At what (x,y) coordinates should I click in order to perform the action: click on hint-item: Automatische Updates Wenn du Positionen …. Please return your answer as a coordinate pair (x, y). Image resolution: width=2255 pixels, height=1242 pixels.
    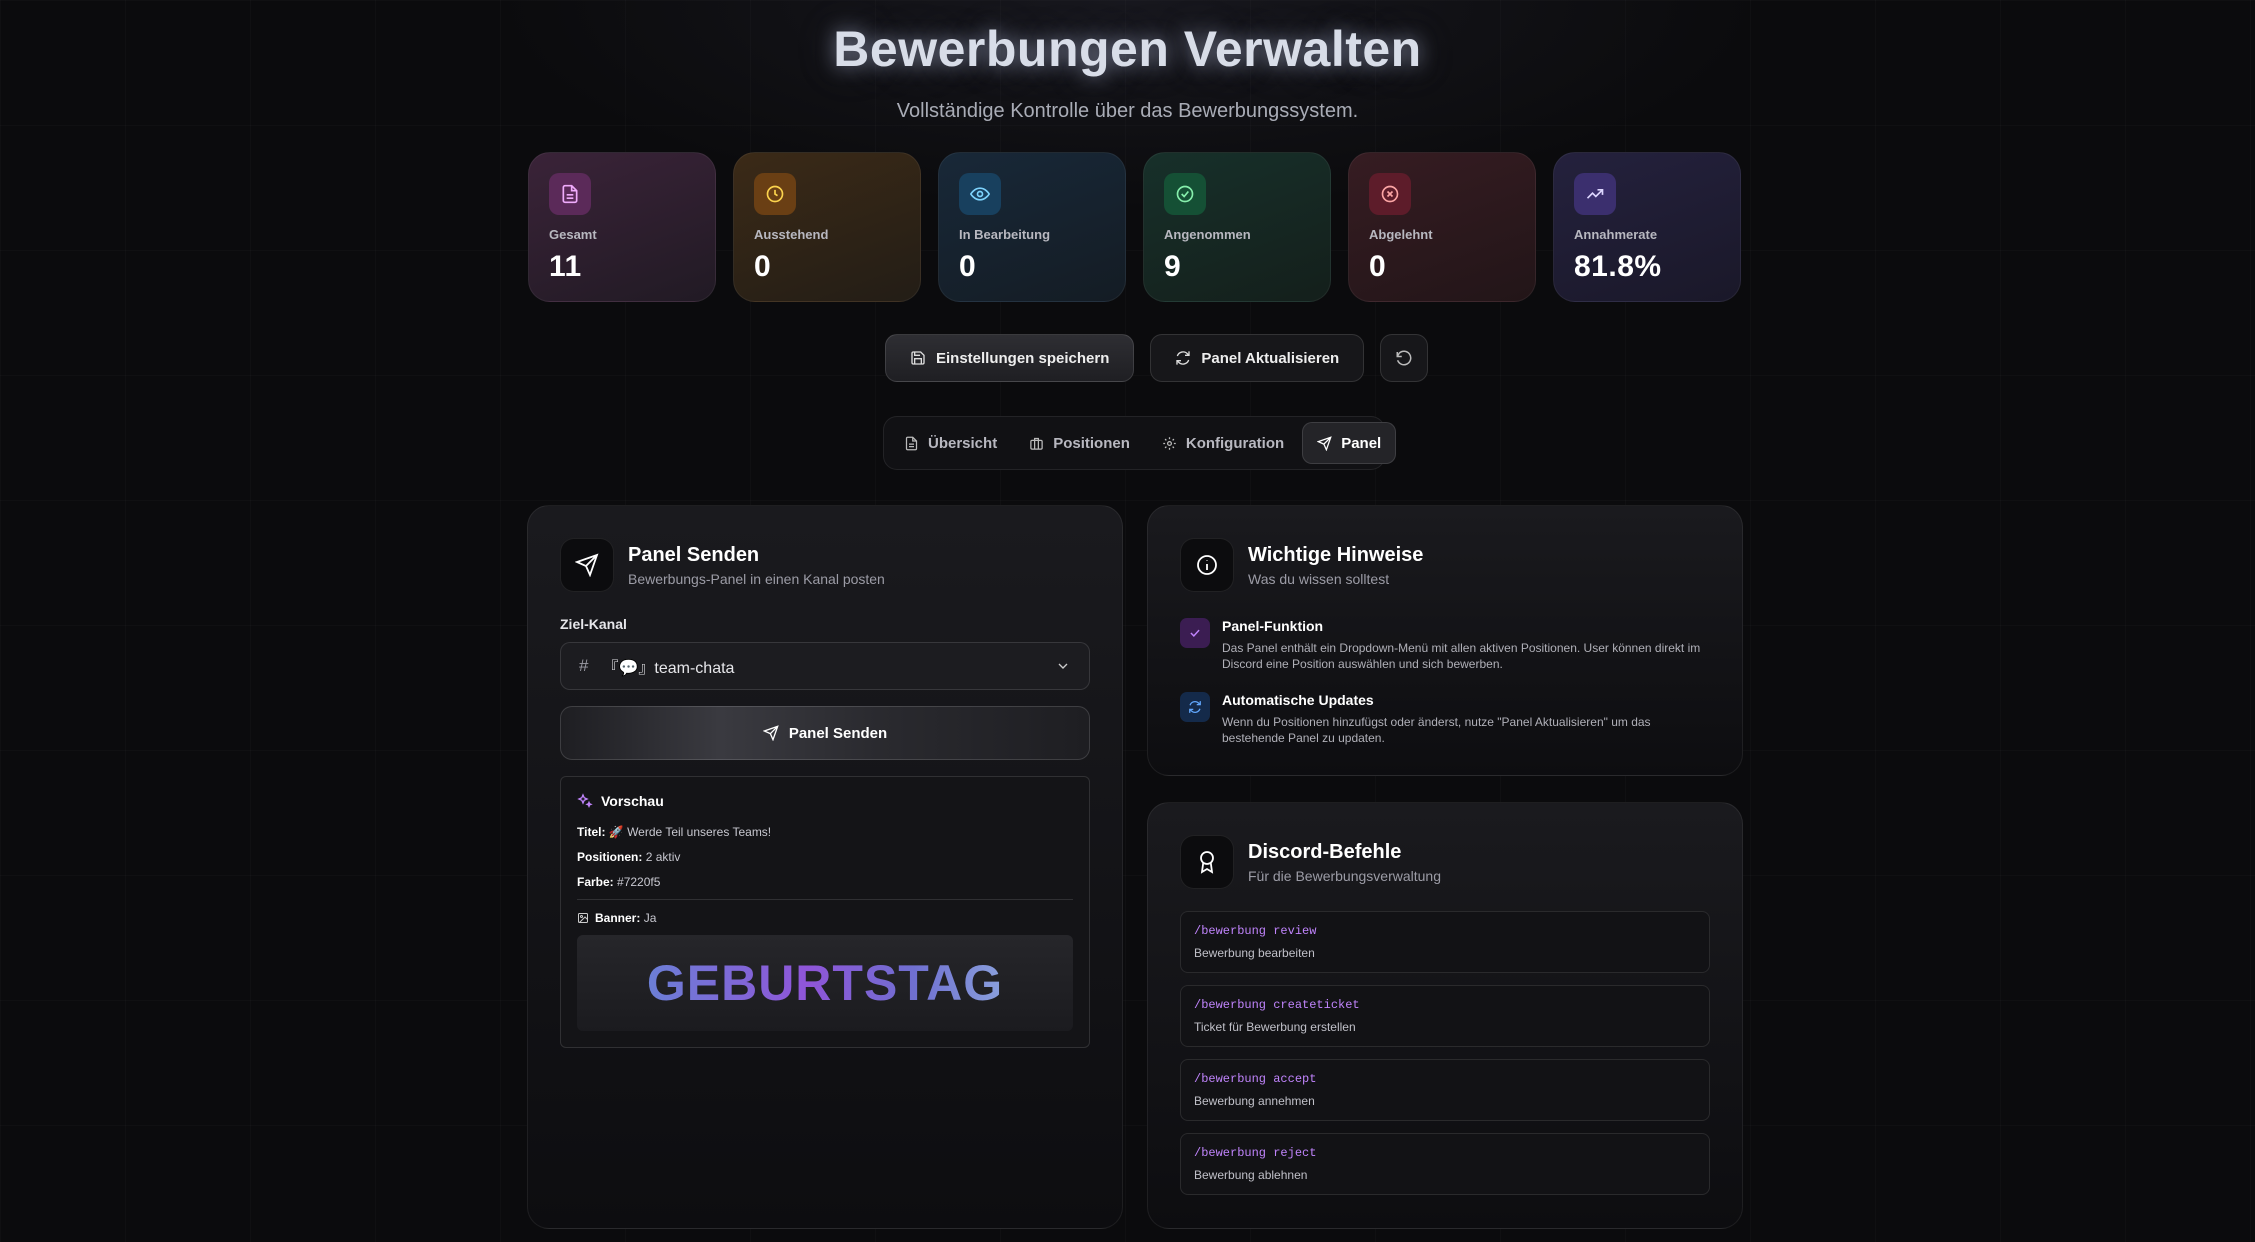
    Looking at the image, I should click on (1445, 719).